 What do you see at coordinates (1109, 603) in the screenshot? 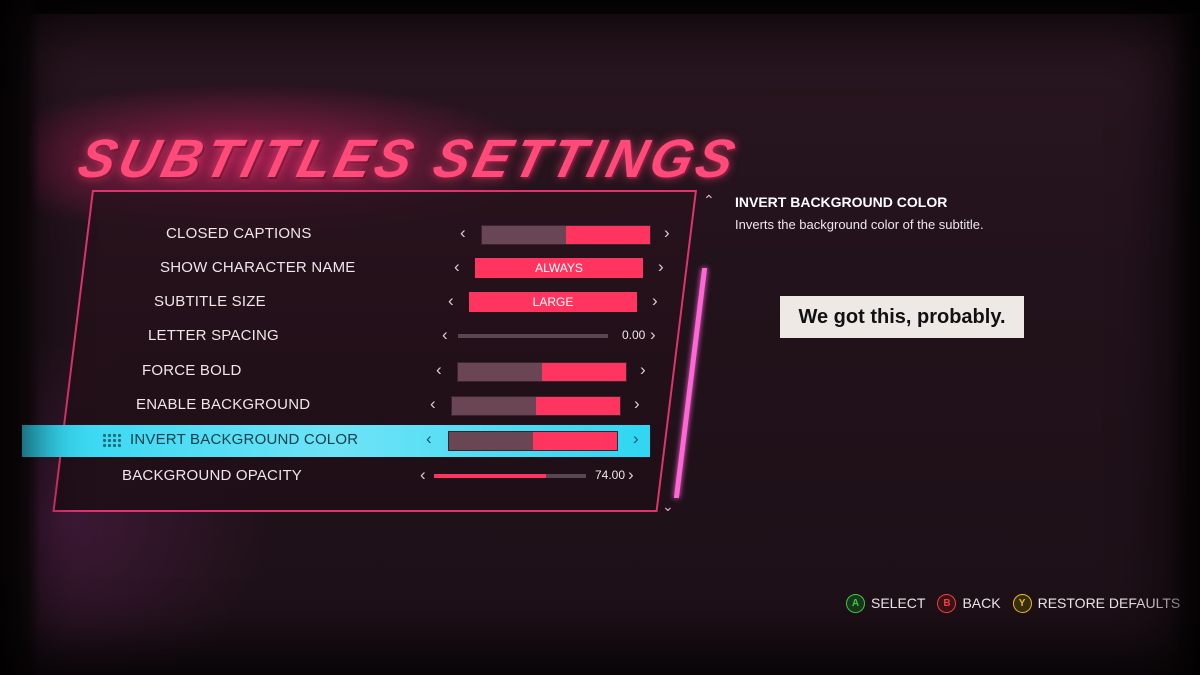
I see `restore-defaults-label: RESTORE DEFAULTS` at bounding box center [1109, 603].